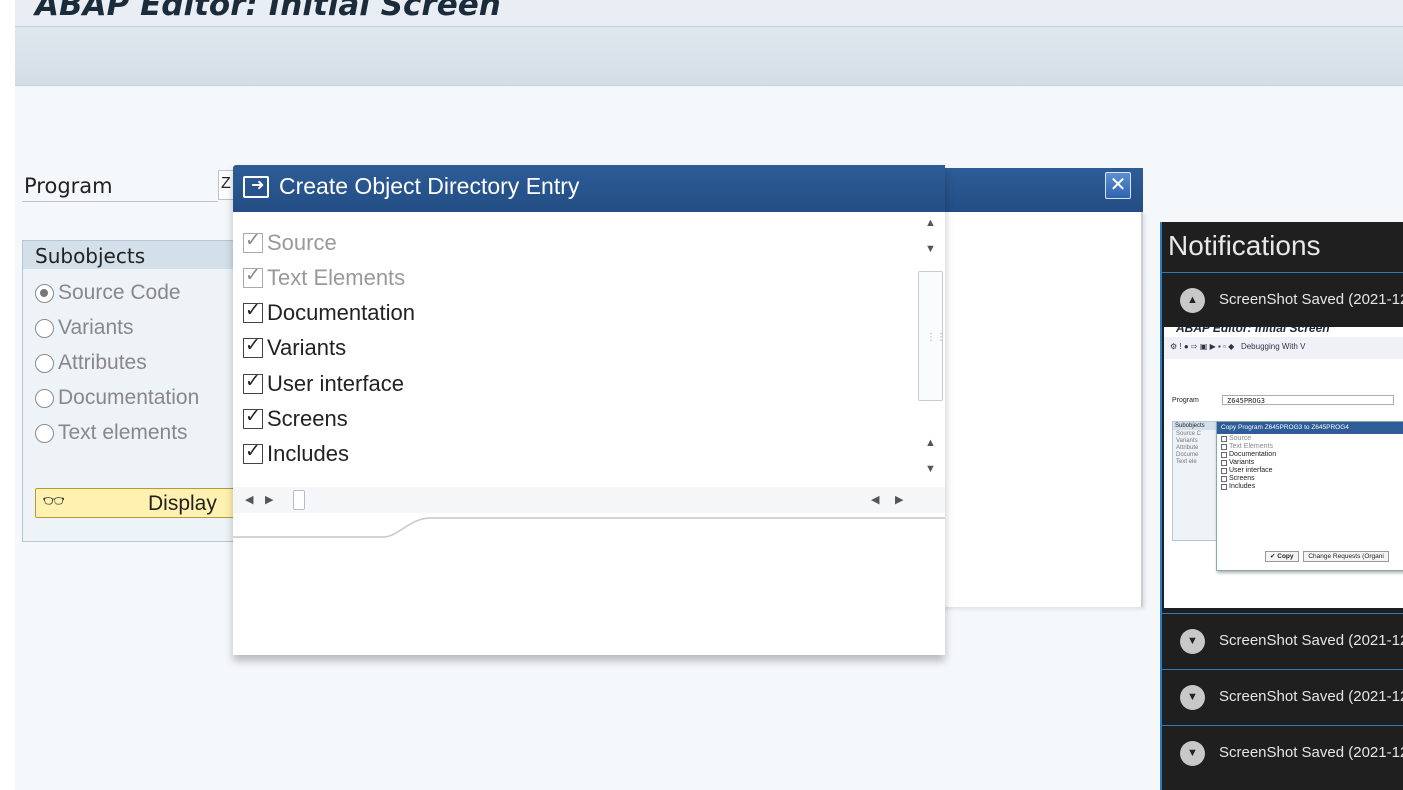 Image resolution: width=1403 pixels, height=790 pixels. I want to click on radio-label: Source Code, so click(119, 292).